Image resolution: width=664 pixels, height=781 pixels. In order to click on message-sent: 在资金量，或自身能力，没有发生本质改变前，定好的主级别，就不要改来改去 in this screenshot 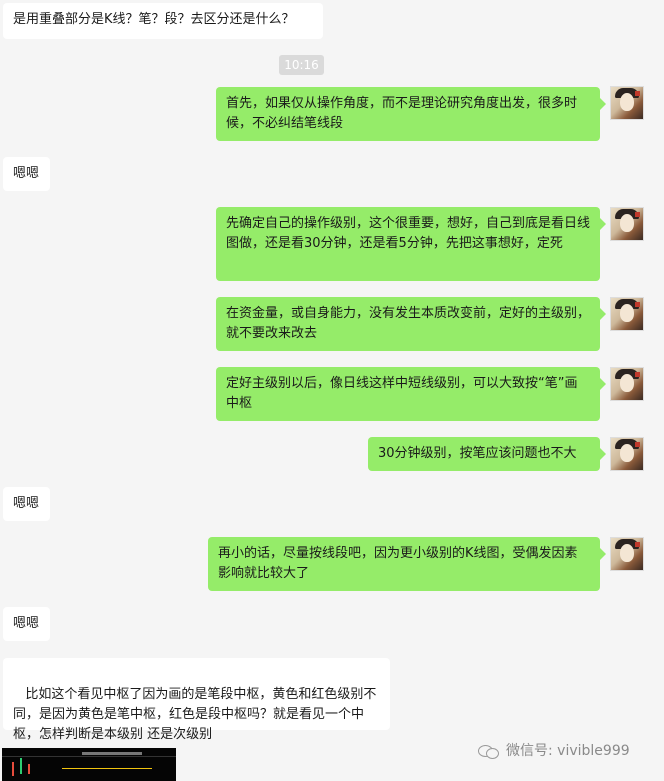, I will do `click(411, 324)`.